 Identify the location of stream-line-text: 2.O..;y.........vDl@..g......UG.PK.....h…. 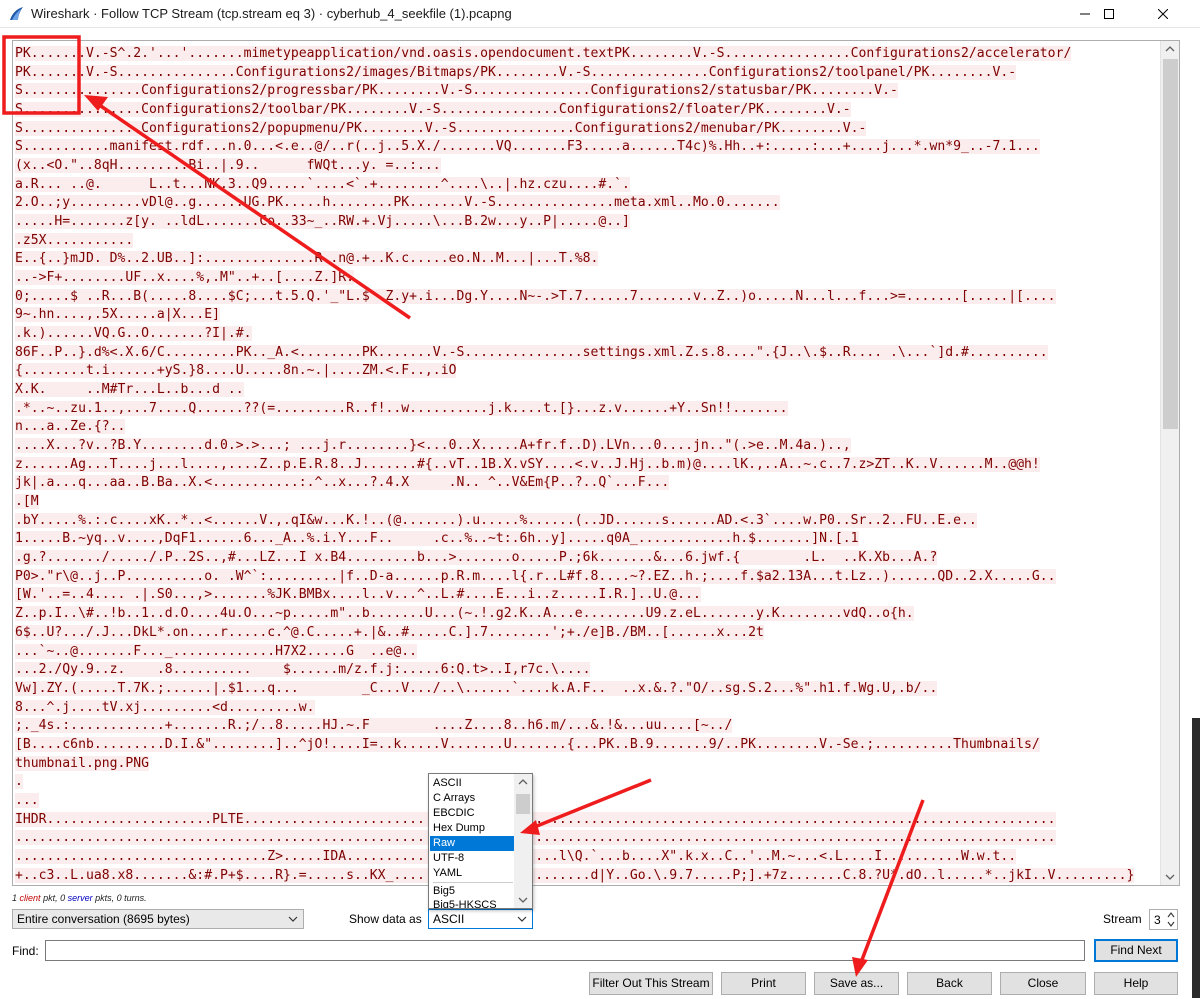
(397, 203).